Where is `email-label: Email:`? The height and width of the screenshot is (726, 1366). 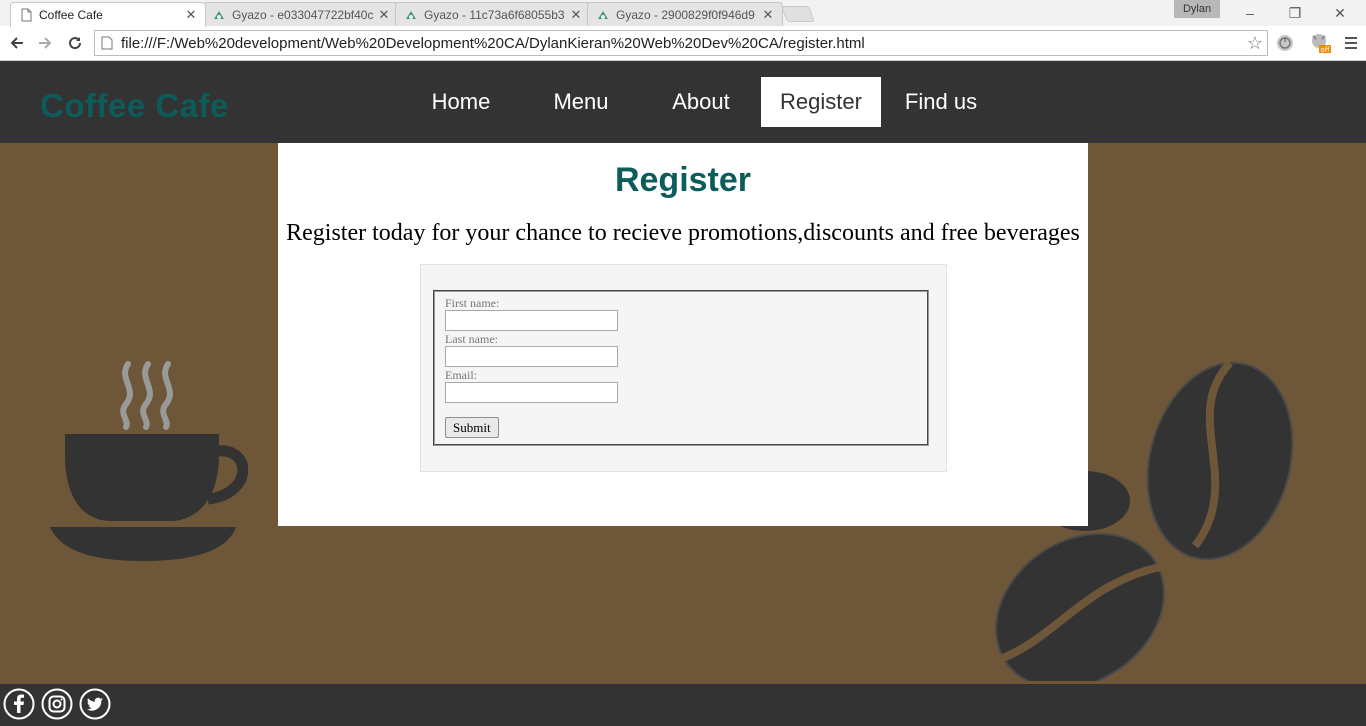
email-label: Email: is located at coordinates (461, 375).